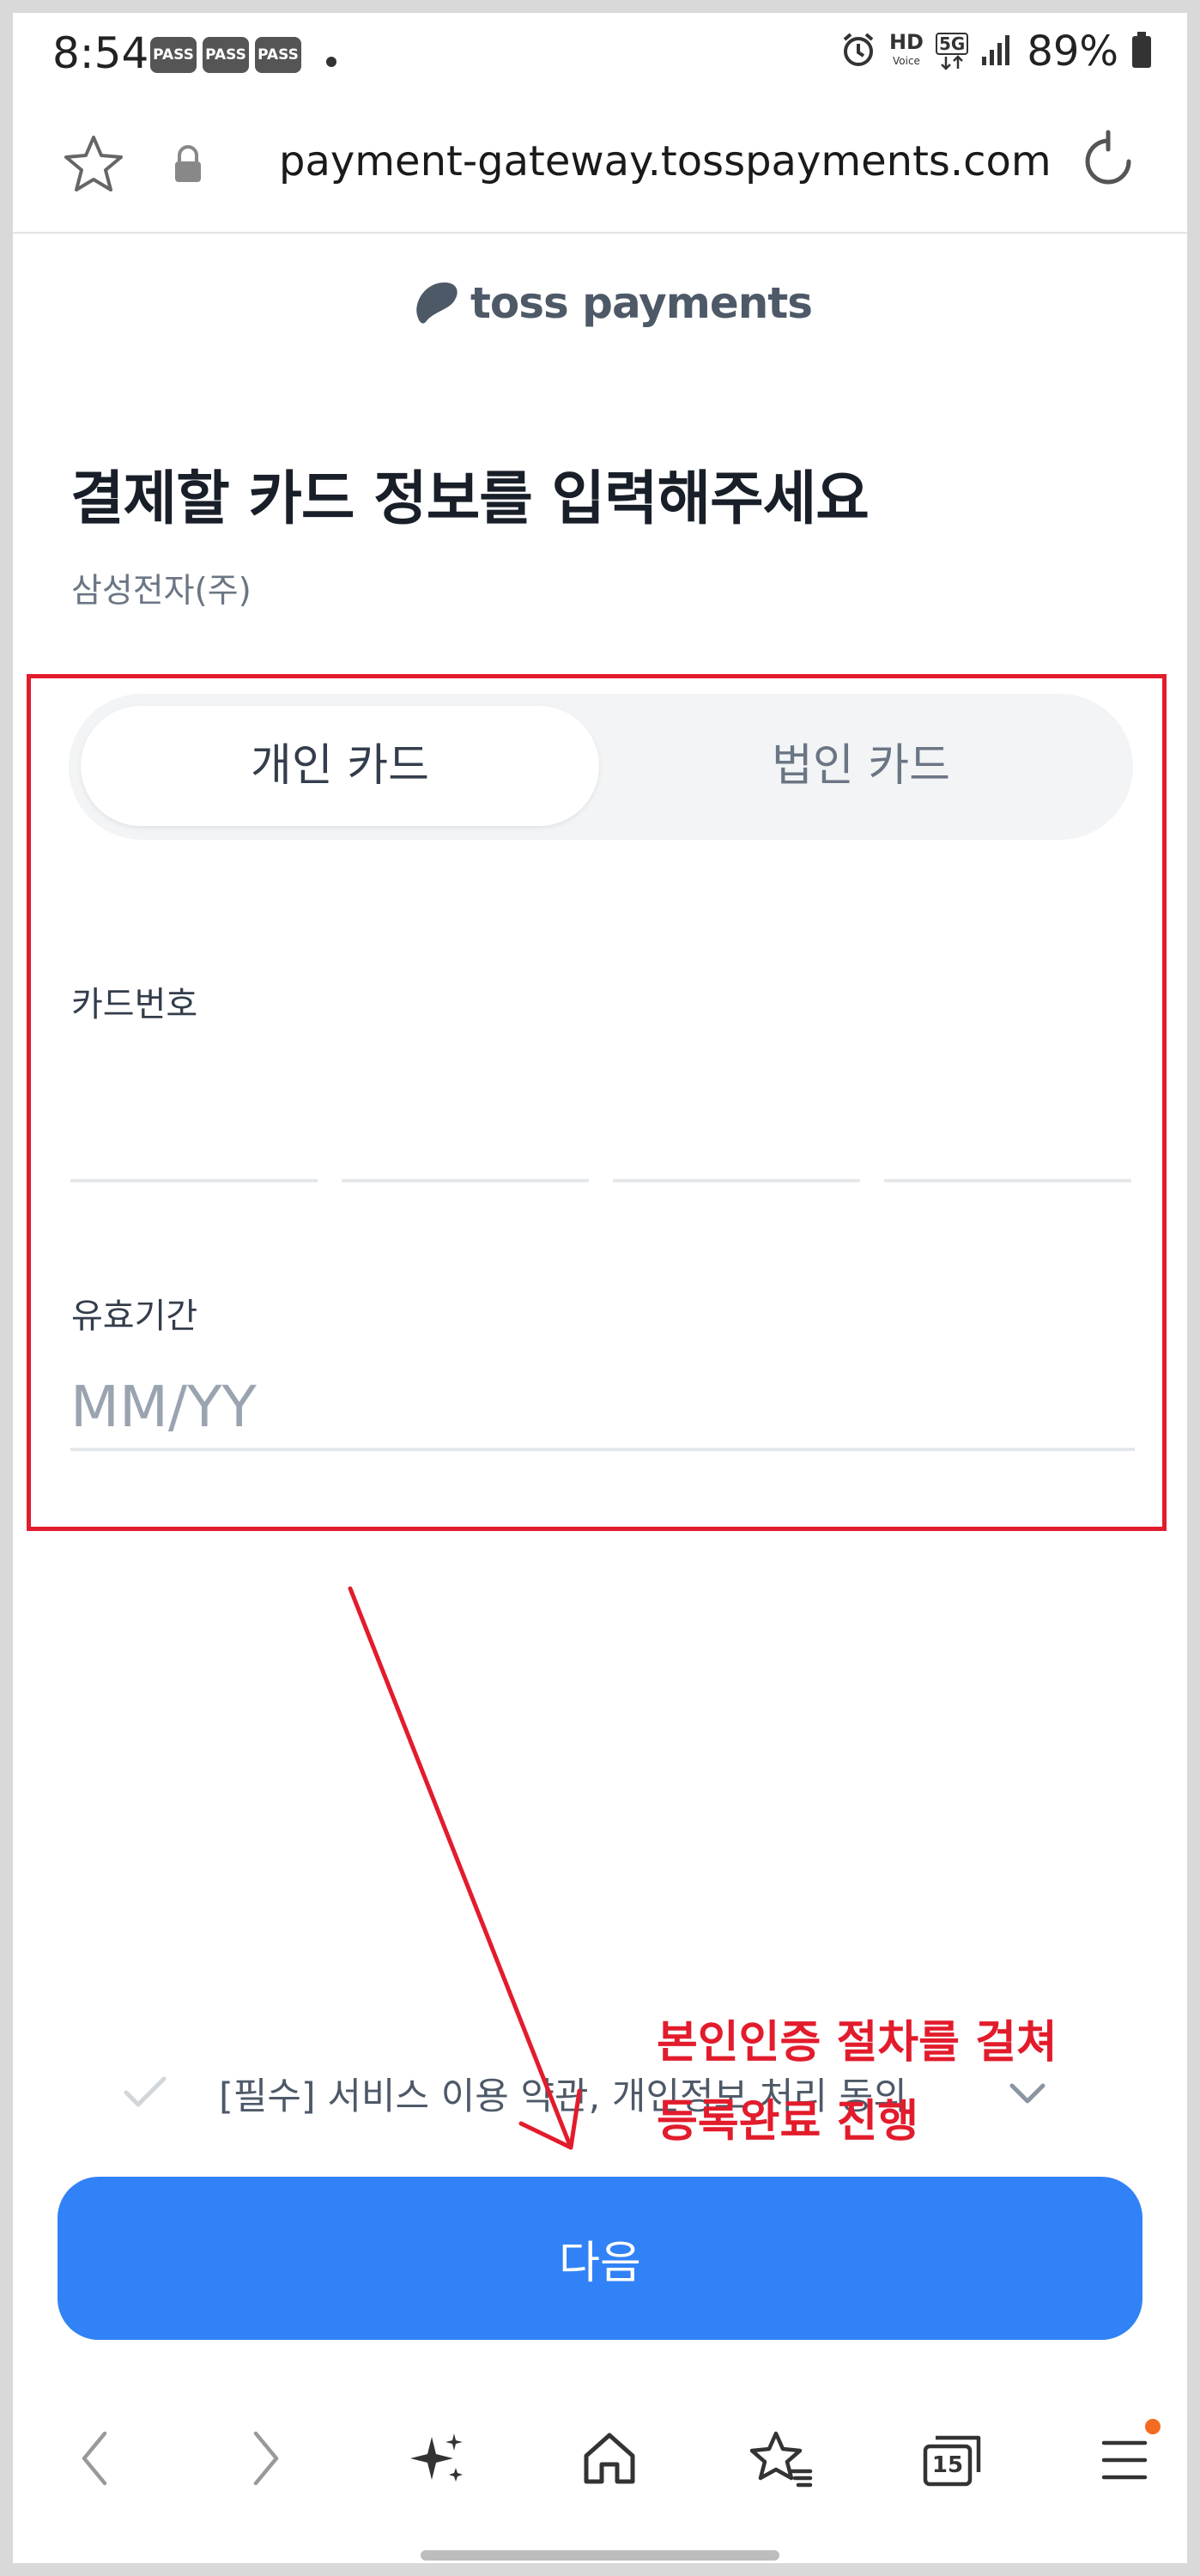 Image resolution: width=1200 pixels, height=2576 pixels. Describe the element at coordinates (1153, 2427) in the screenshot. I see `notification-badge` at that location.